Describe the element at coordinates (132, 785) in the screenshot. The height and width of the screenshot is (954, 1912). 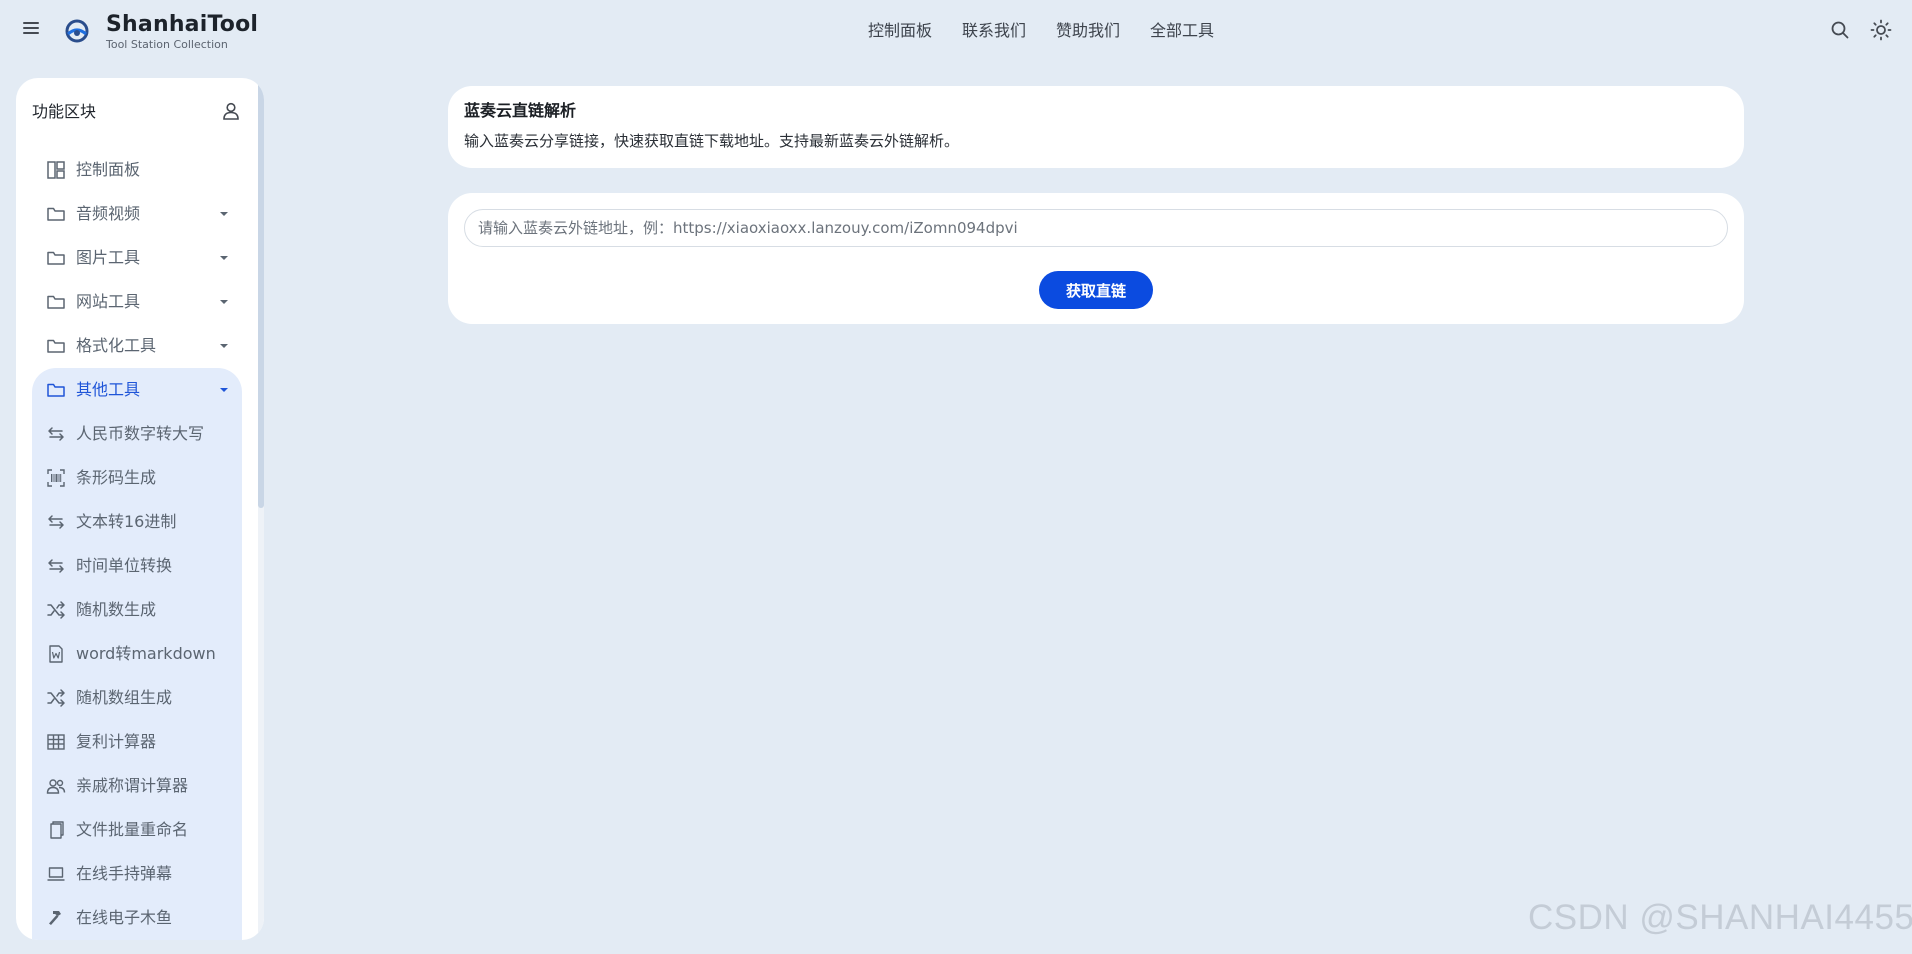
I see `sidebar-item-label: 亲戚称谓计算器` at that location.